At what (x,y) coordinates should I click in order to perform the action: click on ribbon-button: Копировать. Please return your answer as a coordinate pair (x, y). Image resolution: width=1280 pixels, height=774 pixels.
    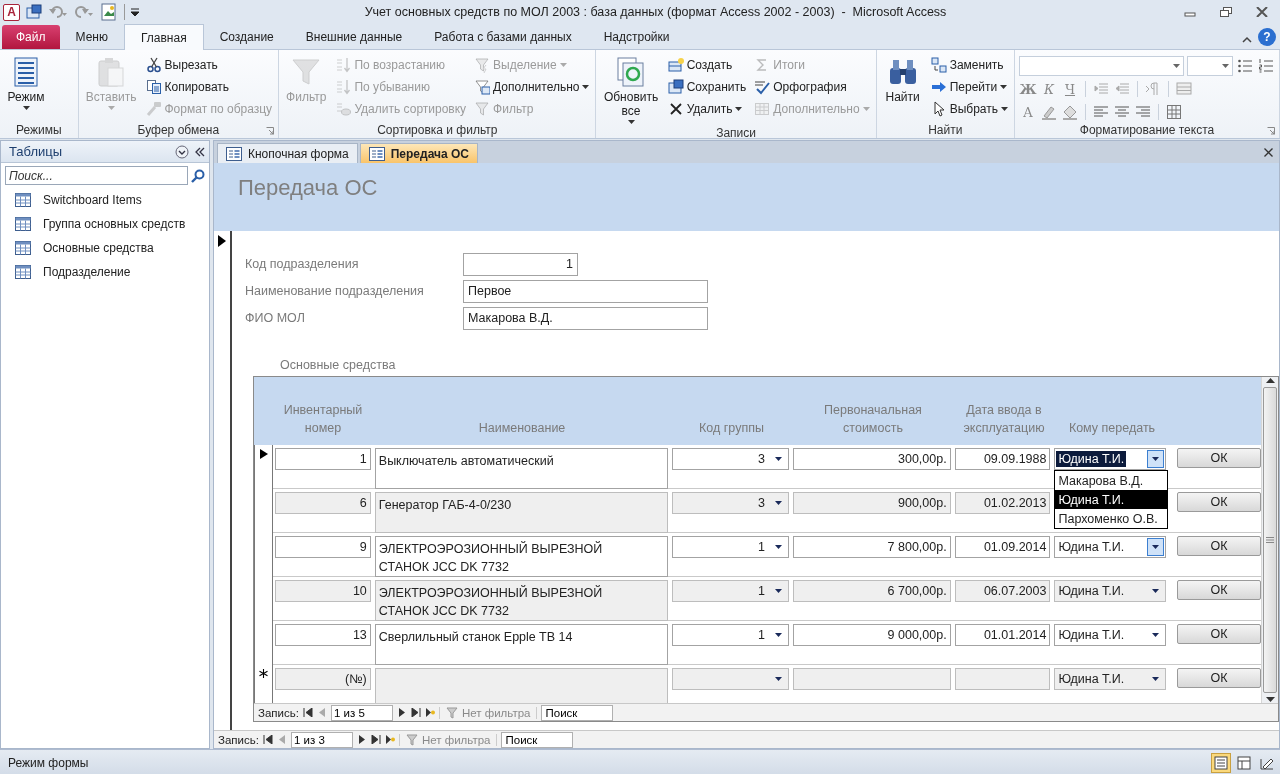
    Looking at the image, I should click on (209, 87).